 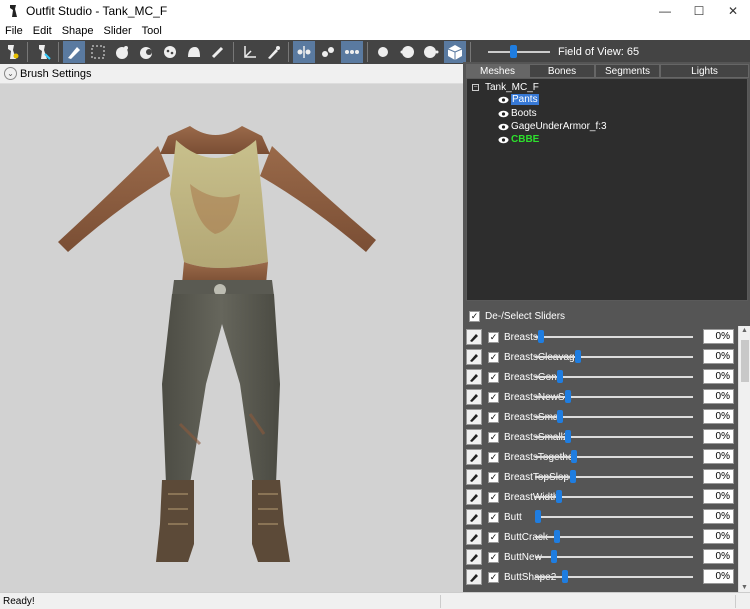 What do you see at coordinates (152, 31) in the screenshot?
I see `menu-tool: Tool` at bounding box center [152, 31].